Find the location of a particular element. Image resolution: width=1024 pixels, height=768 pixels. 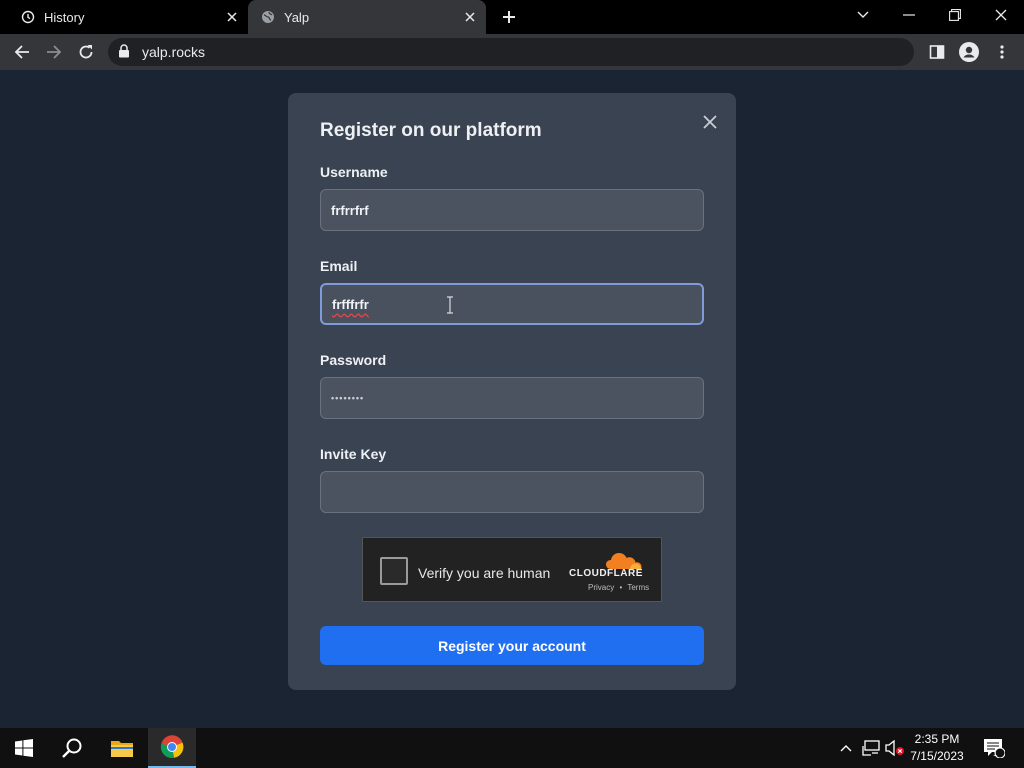

notification-count: 1 is located at coordinates (995, 753).